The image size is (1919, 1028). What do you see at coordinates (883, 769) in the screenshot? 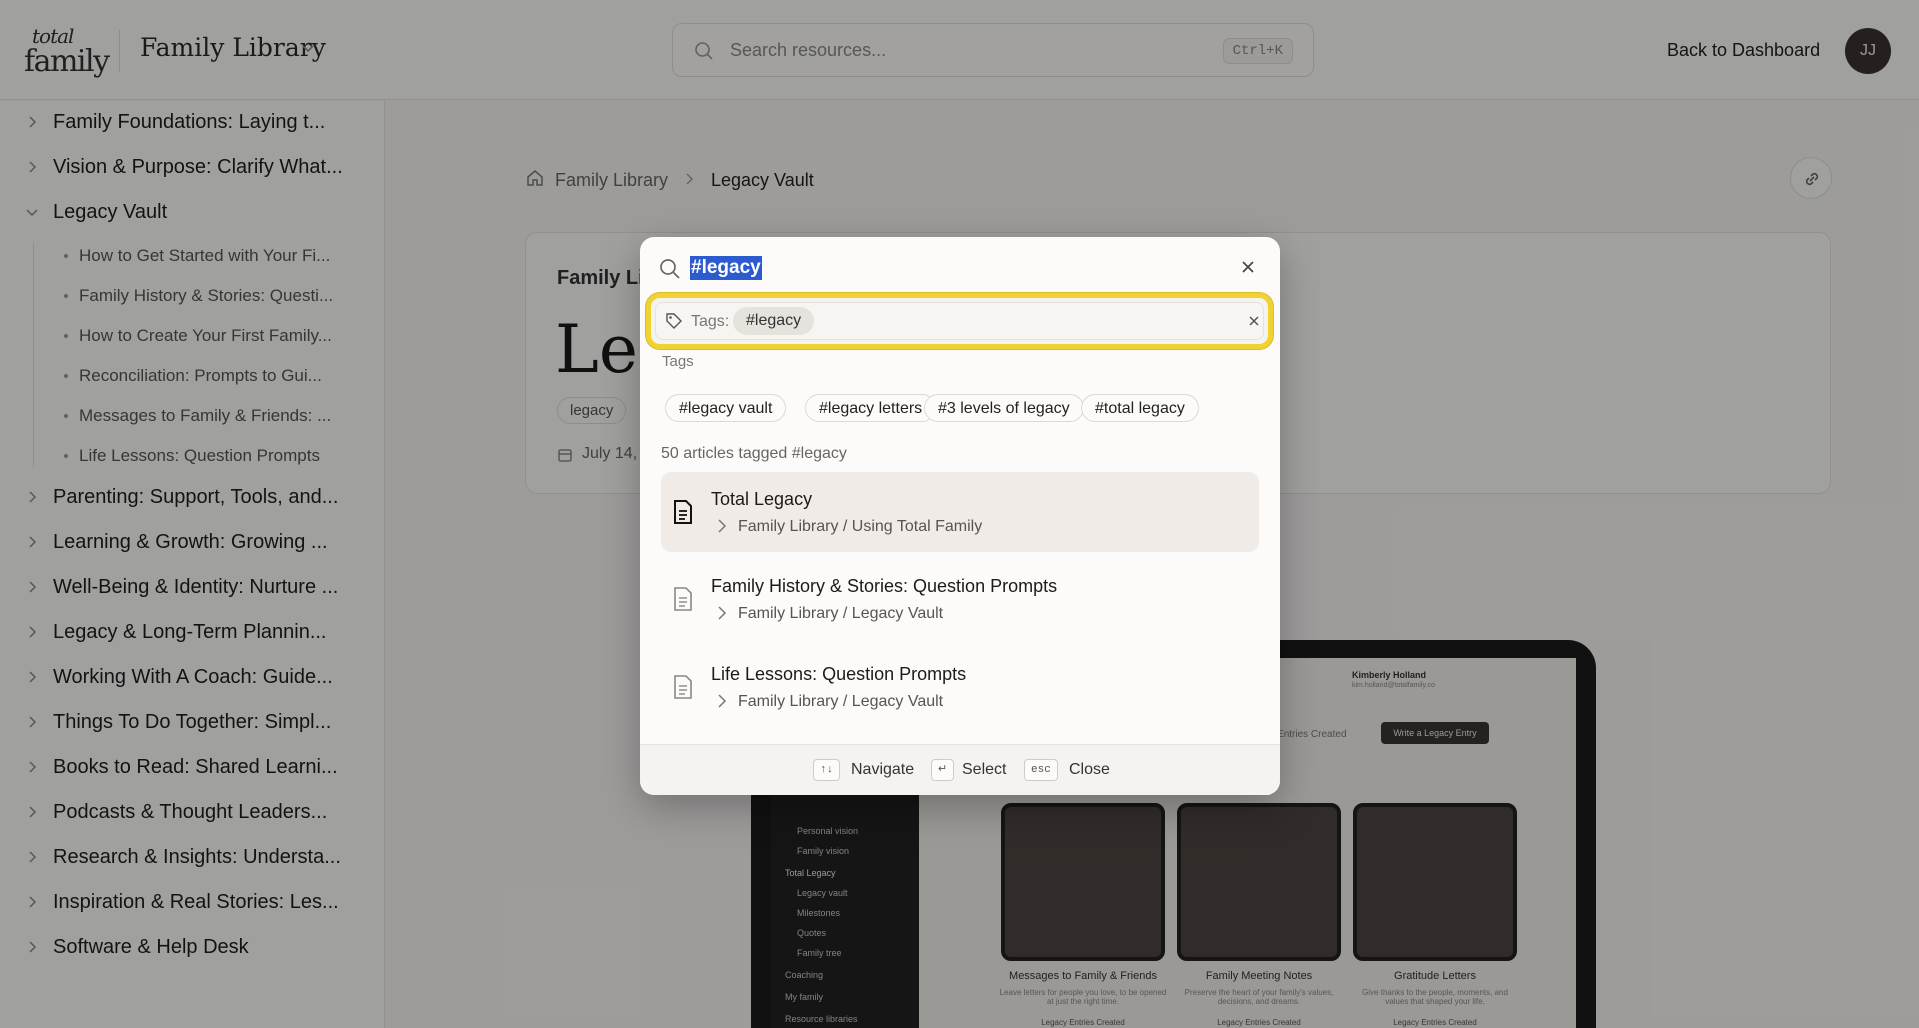
I see `navigate-label: Navigate` at bounding box center [883, 769].